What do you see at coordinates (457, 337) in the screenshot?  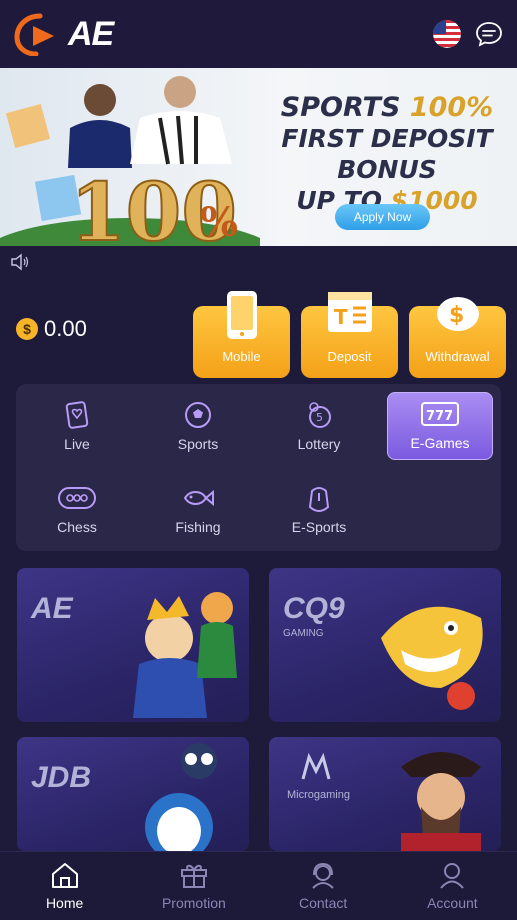 I see `withdrawal-button: $ Withdrawal` at bounding box center [457, 337].